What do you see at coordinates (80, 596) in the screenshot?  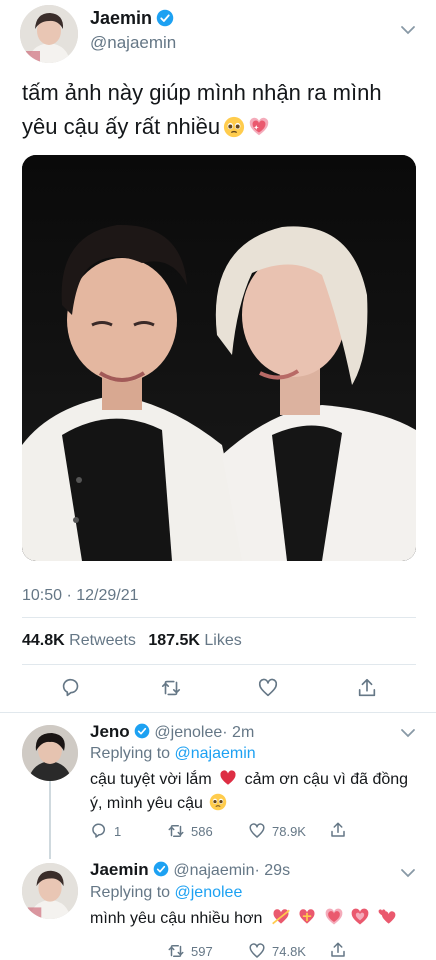 I see `tweet-timestamp: 10:50 · 12/29/21` at bounding box center [80, 596].